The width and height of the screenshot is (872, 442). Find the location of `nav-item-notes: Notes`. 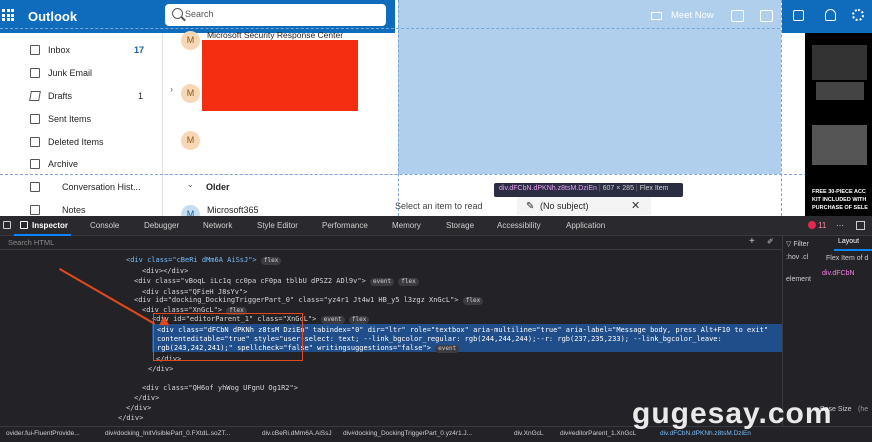

nav-item-notes: Notes is located at coordinates (74, 210).